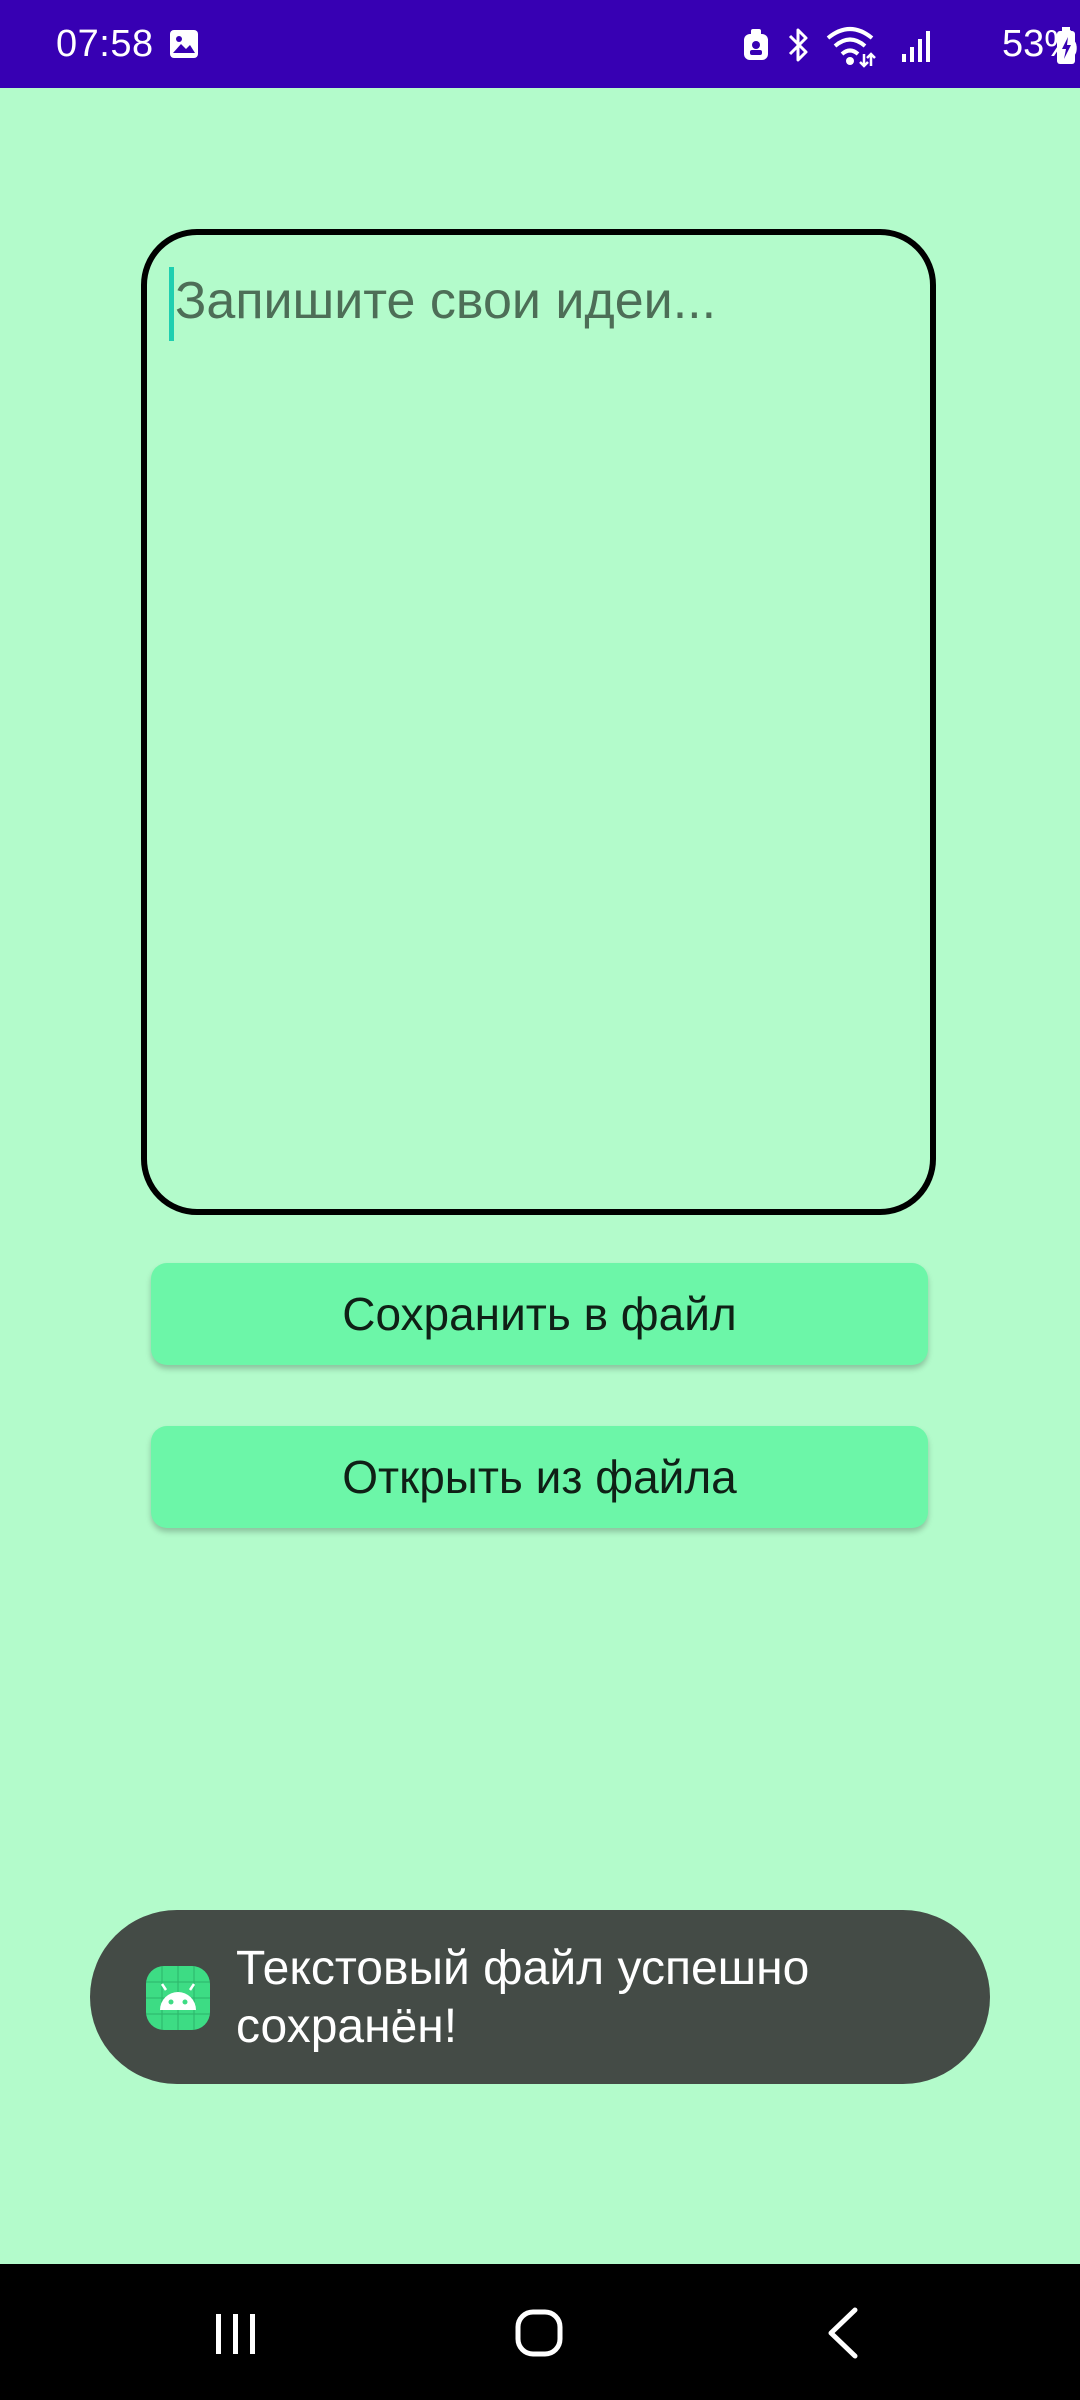 This screenshot has height=2400, width=1080. I want to click on open-from-file-button: Открыть из файла, so click(539, 1477).